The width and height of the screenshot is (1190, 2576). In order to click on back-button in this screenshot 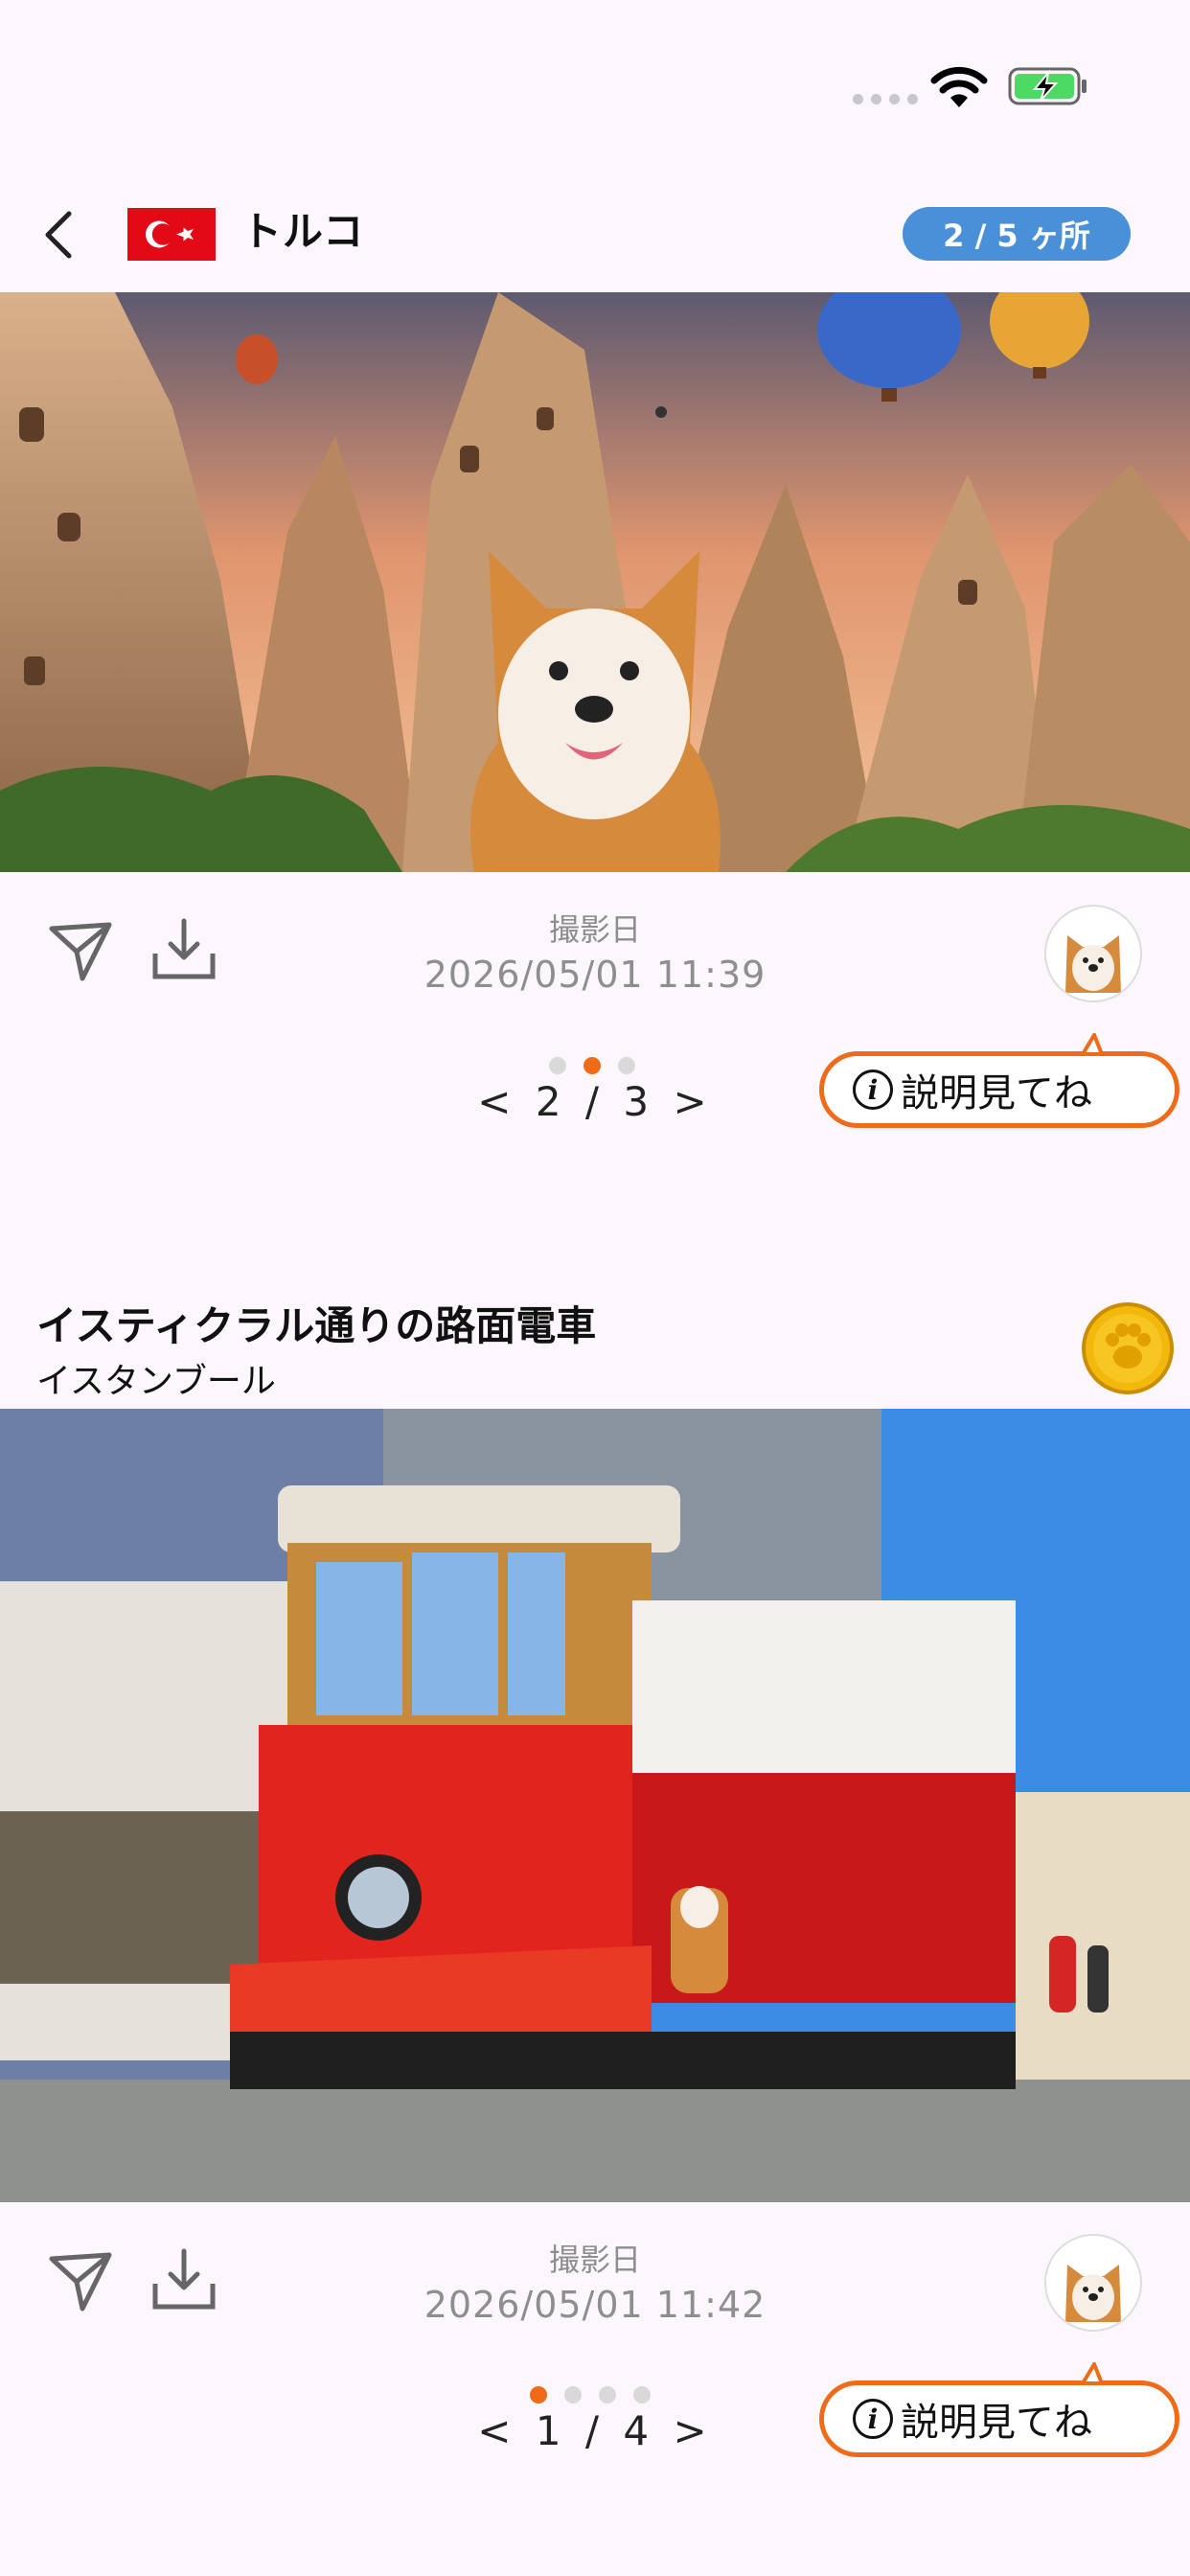, I will do `click(58, 235)`.